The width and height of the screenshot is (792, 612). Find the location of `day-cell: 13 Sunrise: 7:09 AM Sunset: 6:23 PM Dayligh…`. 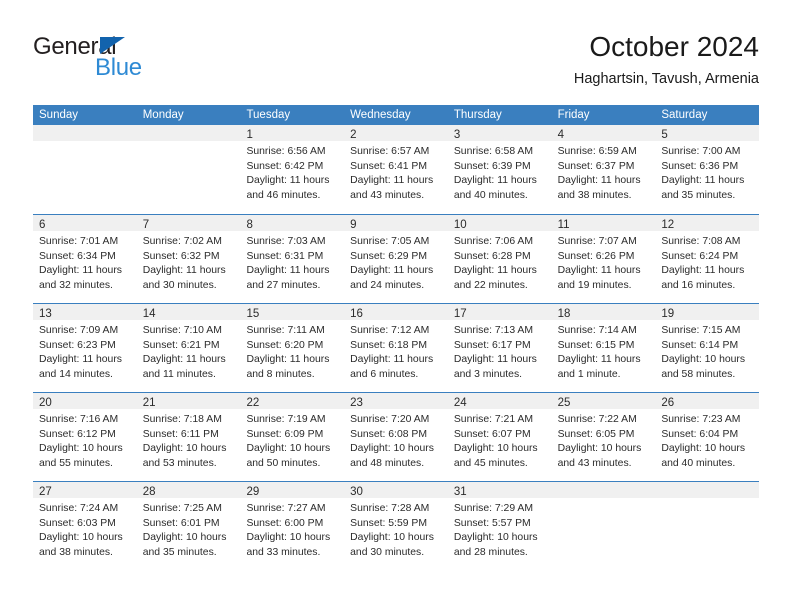

day-cell: 13 Sunrise: 7:09 AM Sunset: 6:23 PM Dayligh… is located at coordinates (85, 348).